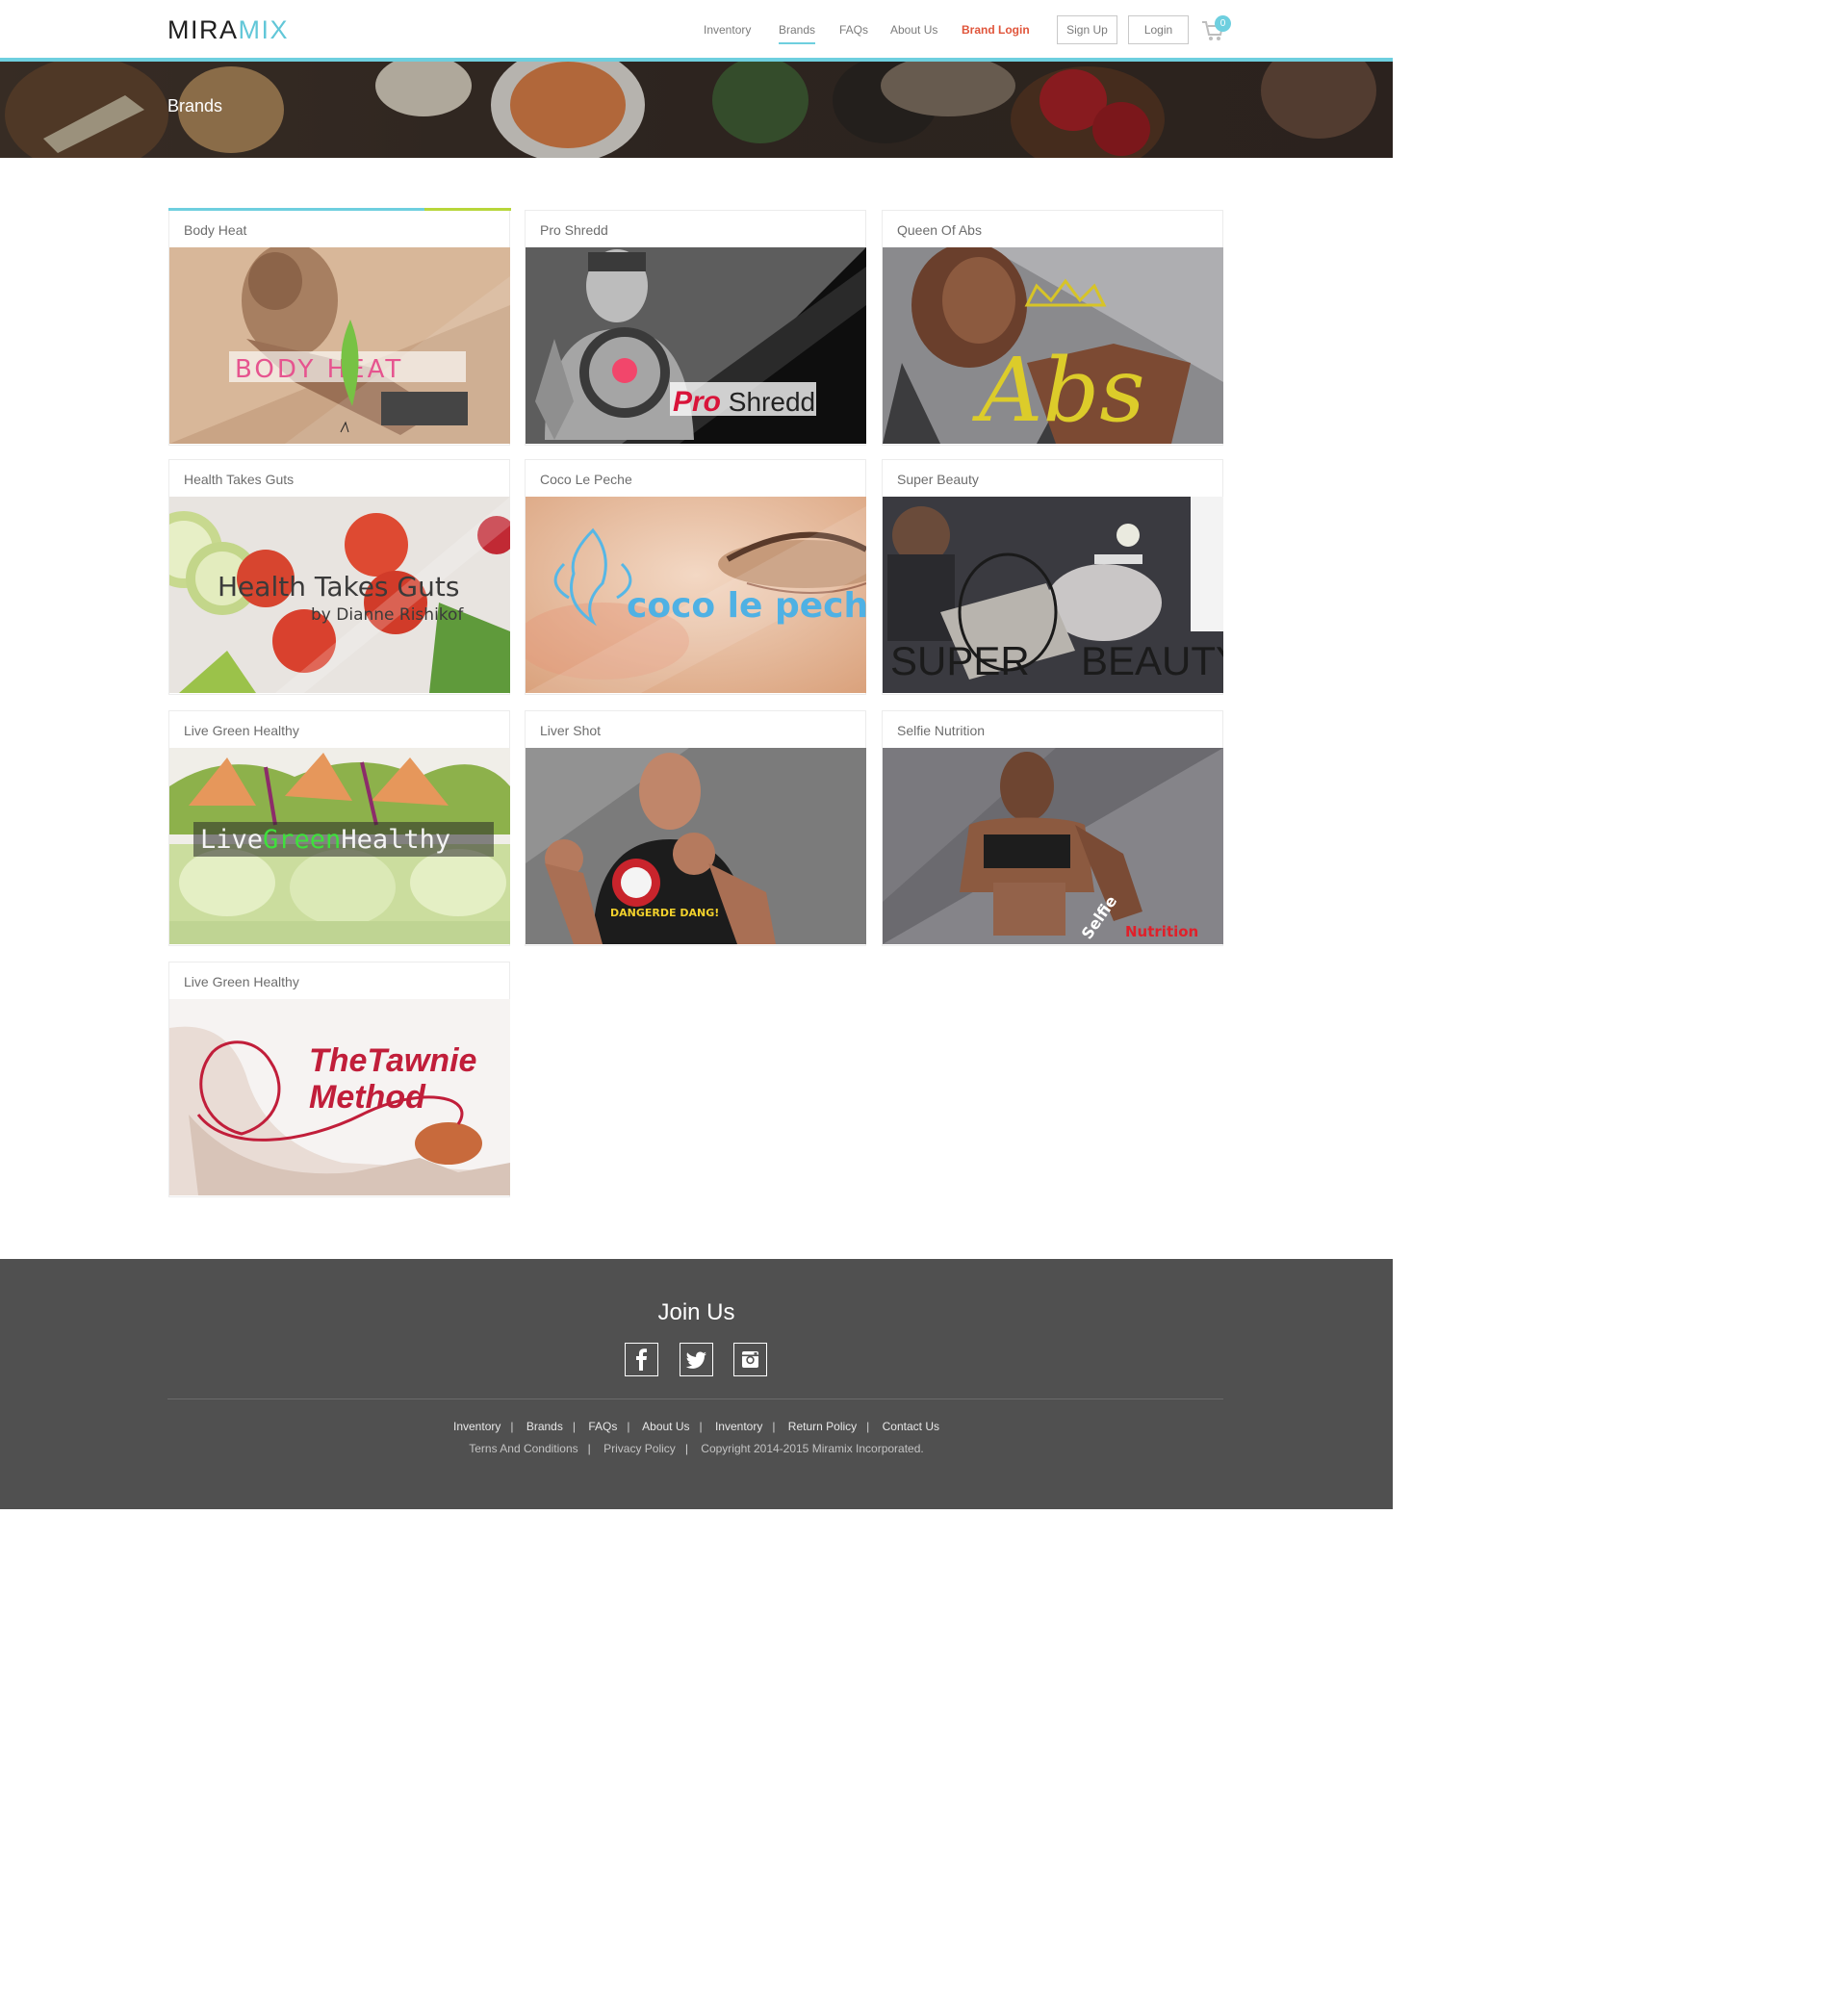 Image resolution: width=1848 pixels, height=2002 pixels. Describe the element at coordinates (570, 730) in the screenshot. I see `brand-card-title: Liver Shot` at that location.